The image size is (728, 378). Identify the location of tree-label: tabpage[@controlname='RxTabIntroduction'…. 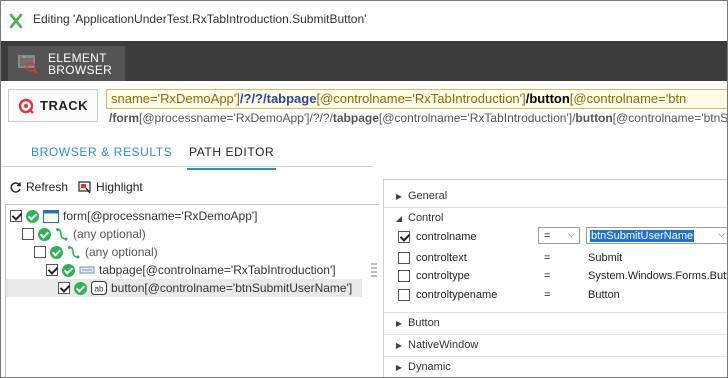
(217, 270).